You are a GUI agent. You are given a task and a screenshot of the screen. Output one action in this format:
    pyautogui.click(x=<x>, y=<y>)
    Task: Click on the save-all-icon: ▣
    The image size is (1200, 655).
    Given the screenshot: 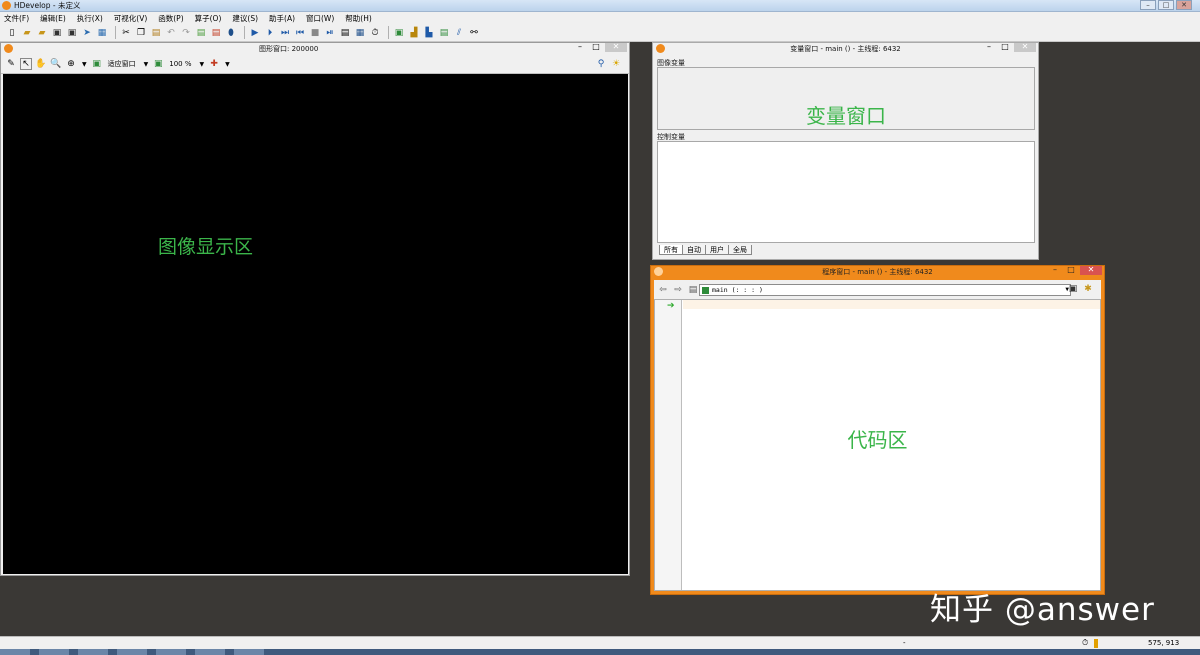 What is the action you would take?
    pyautogui.click(x=72, y=33)
    